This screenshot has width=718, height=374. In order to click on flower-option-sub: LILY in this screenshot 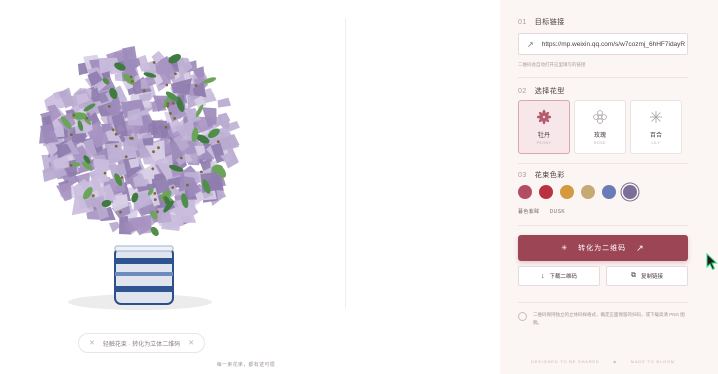, I will do `click(656, 143)`.